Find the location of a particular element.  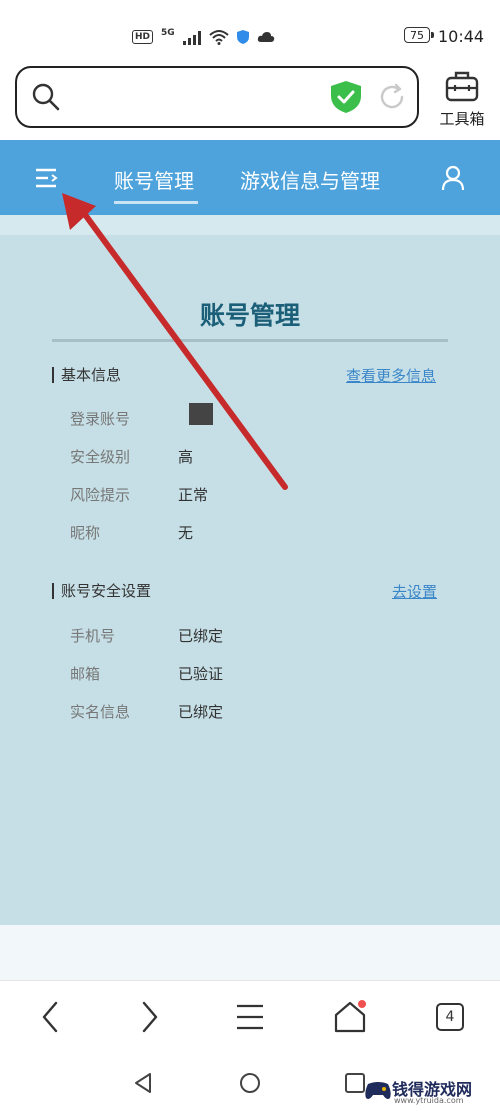

active-tab-indicator is located at coordinates (156, 202).